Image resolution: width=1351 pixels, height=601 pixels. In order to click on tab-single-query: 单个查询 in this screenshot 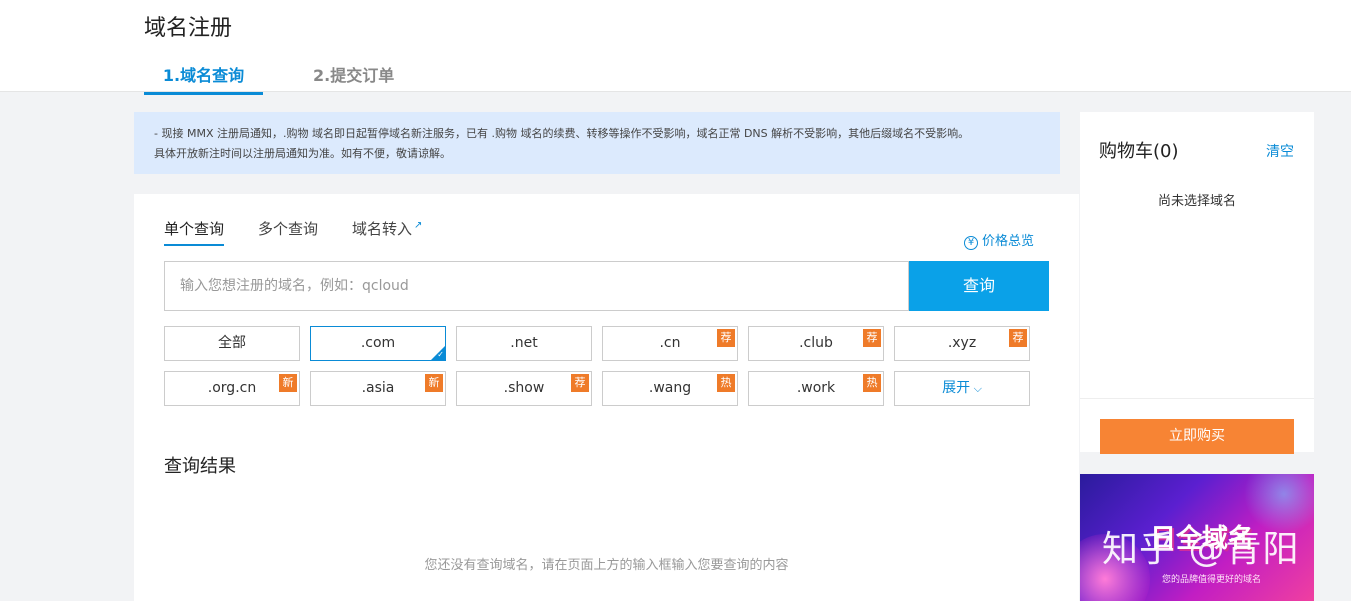, I will do `click(194, 232)`.